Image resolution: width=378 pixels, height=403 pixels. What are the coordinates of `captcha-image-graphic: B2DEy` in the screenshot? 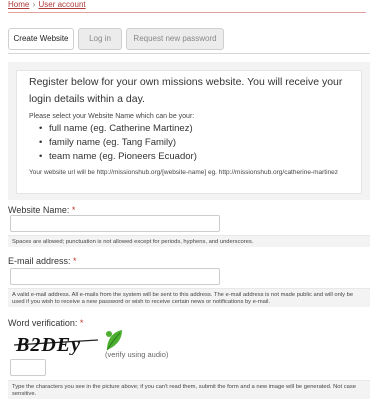 It's located at (56, 343).